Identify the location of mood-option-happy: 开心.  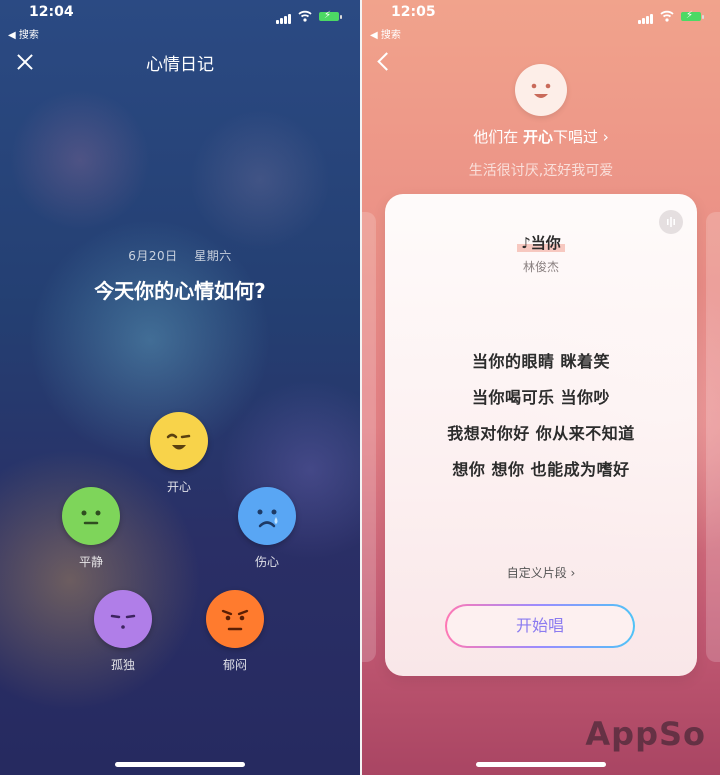
(179, 453).